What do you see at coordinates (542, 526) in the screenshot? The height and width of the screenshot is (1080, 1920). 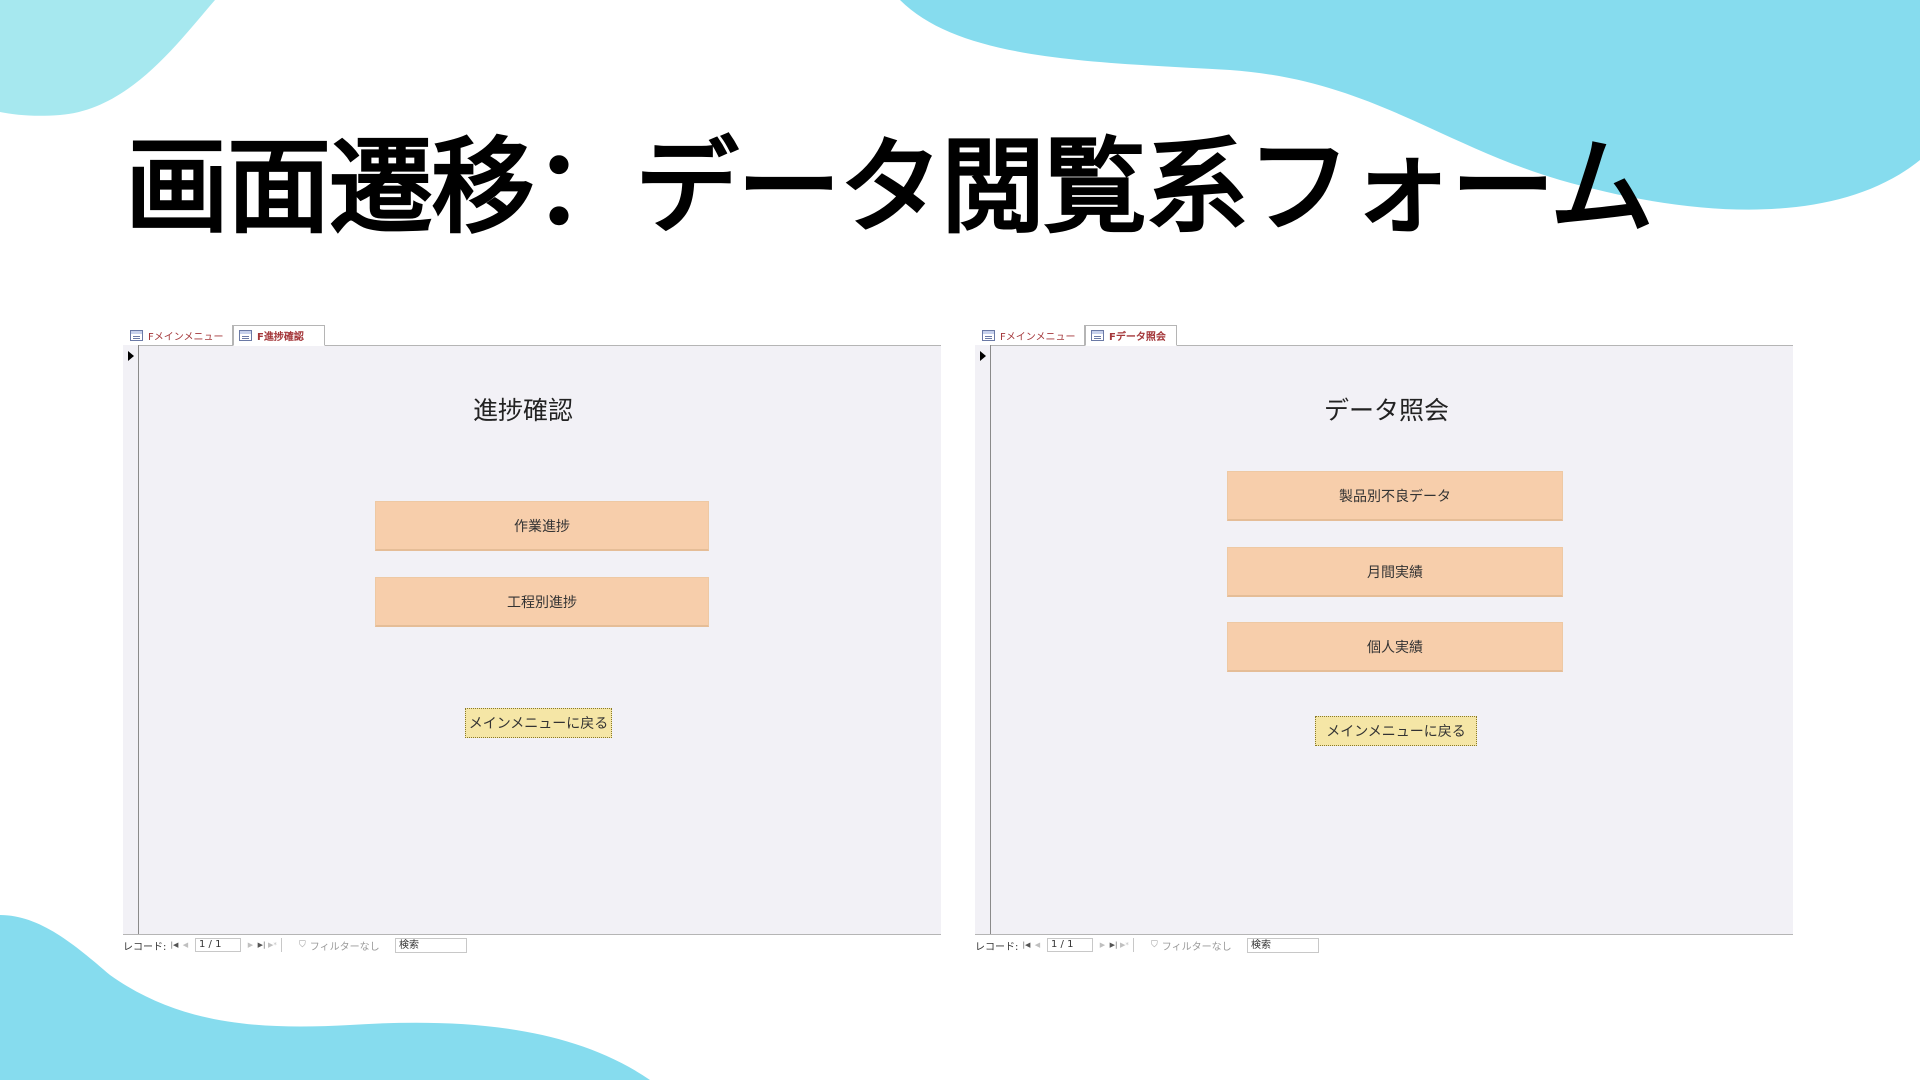 I see `work-progress-button: 作業進捗` at bounding box center [542, 526].